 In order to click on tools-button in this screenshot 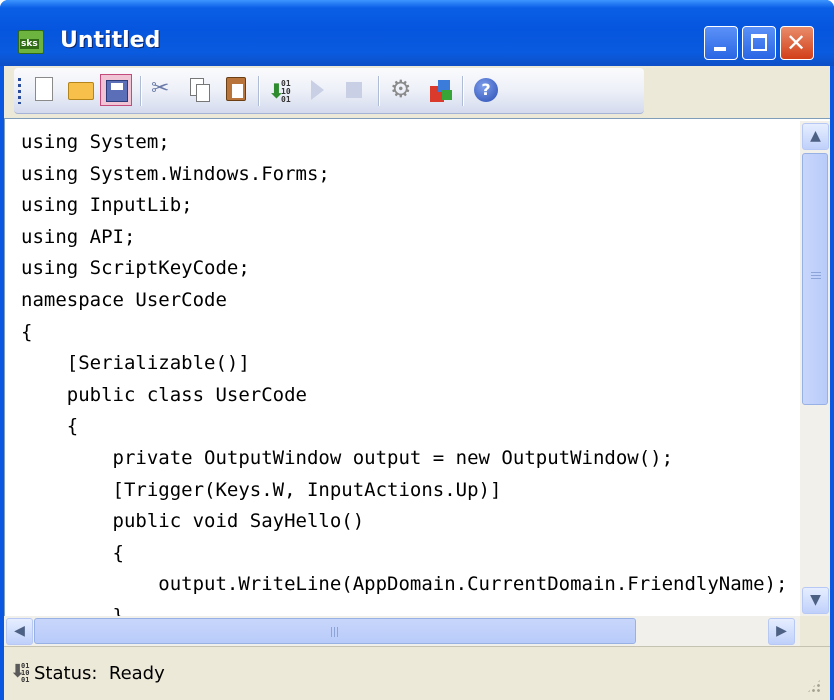, I will do `click(440, 90)`.